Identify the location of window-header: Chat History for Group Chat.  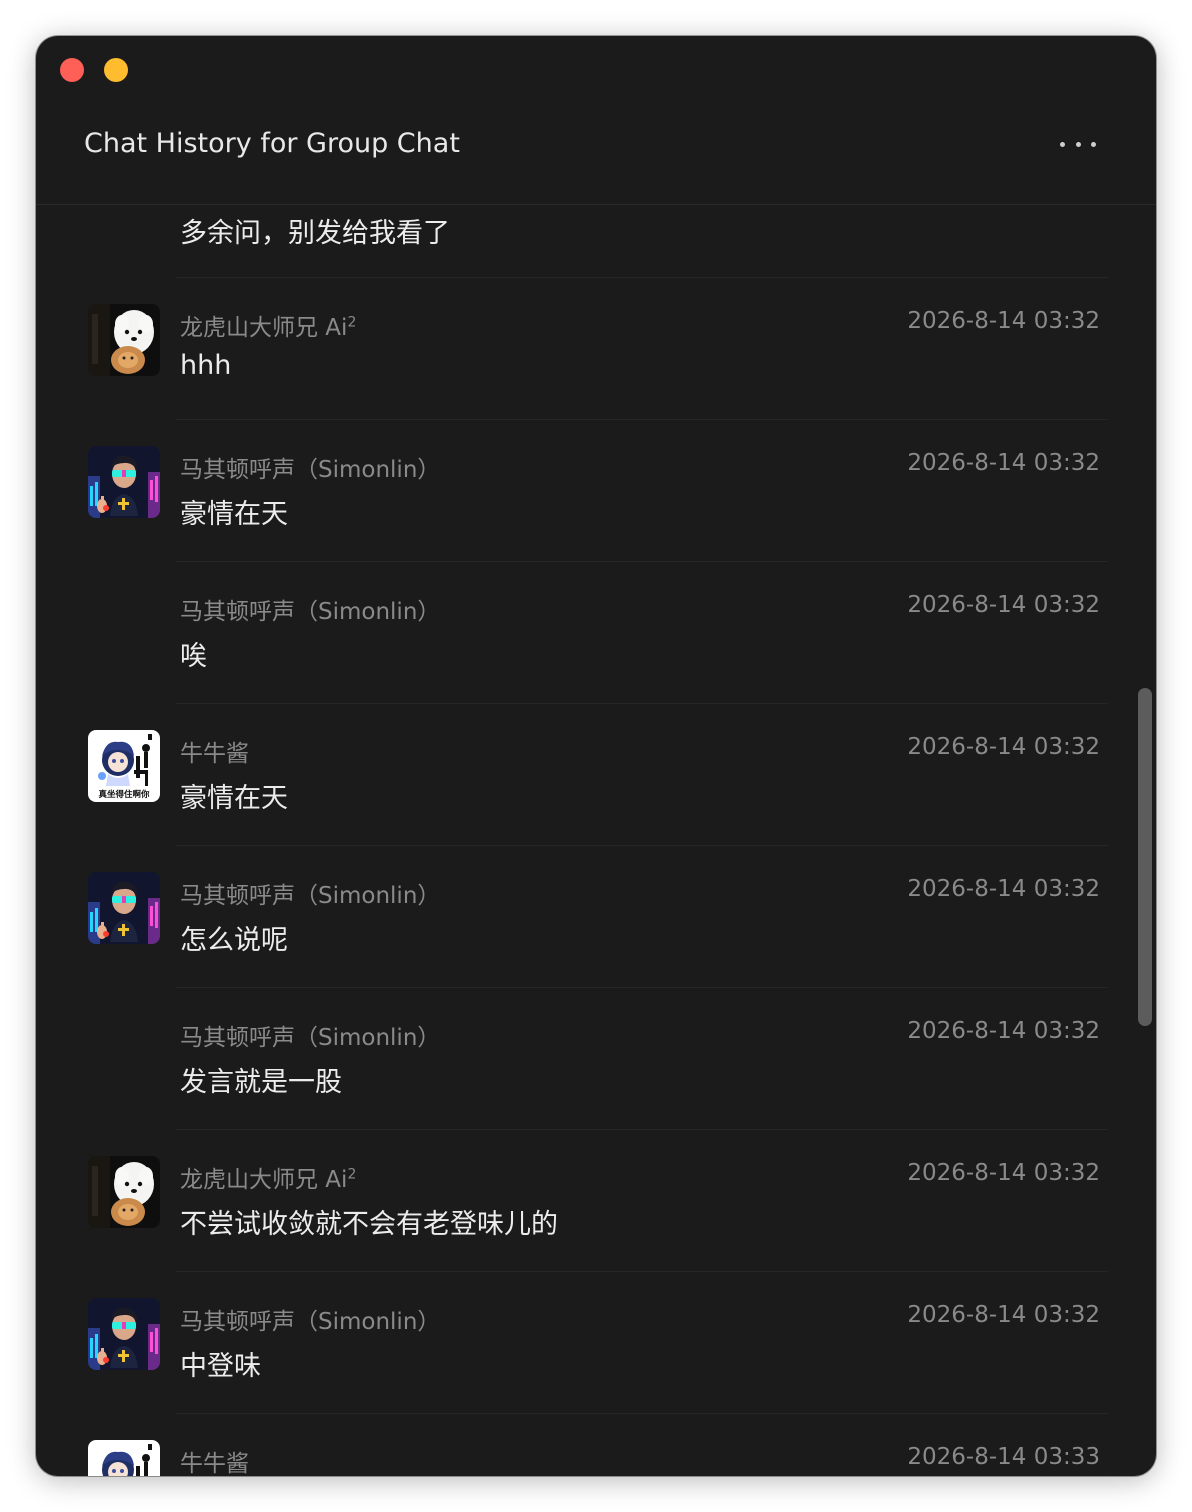
(596, 120).